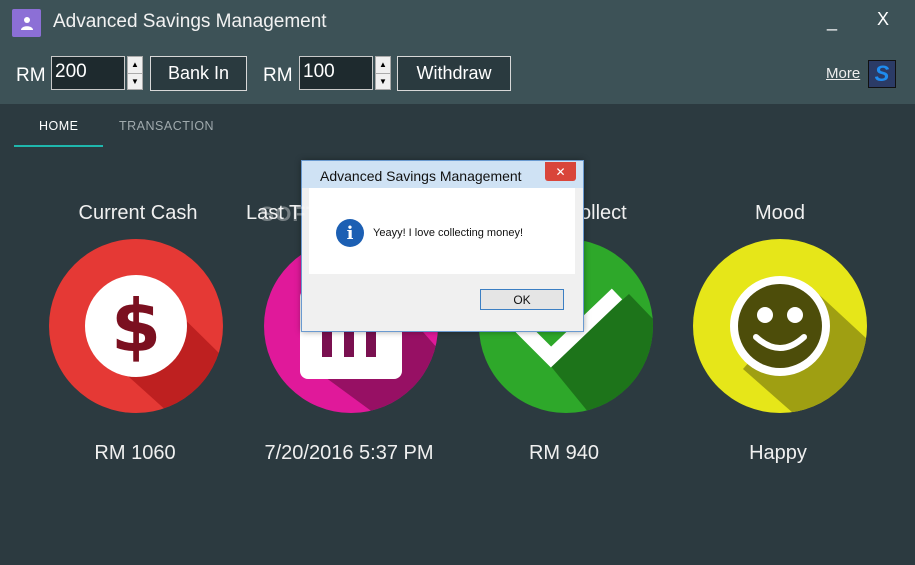 The width and height of the screenshot is (915, 565). I want to click on app-user-icon, so click(26, 23).